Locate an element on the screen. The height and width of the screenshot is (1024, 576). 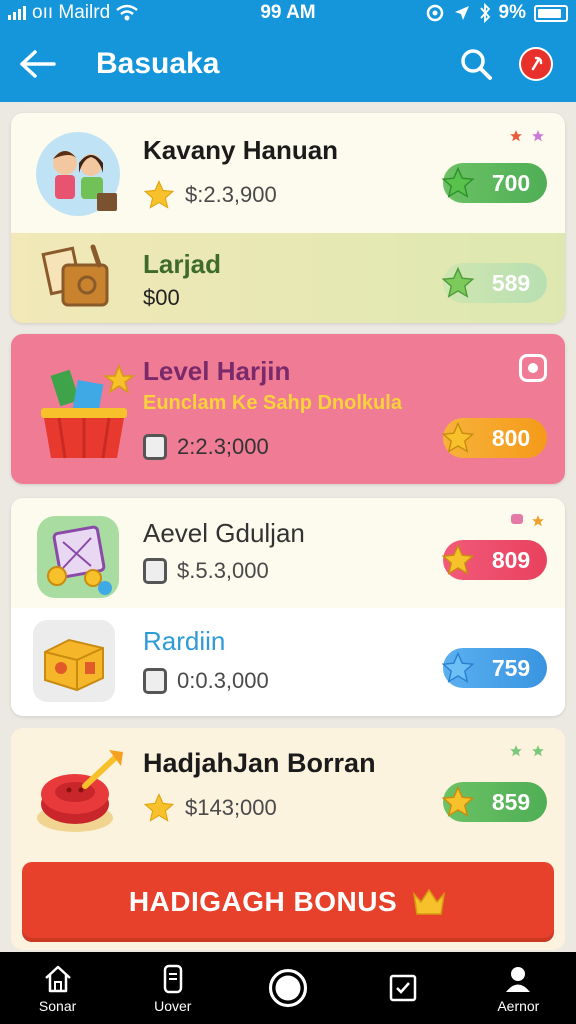
sync-icon is located at coordinates (434, 13).